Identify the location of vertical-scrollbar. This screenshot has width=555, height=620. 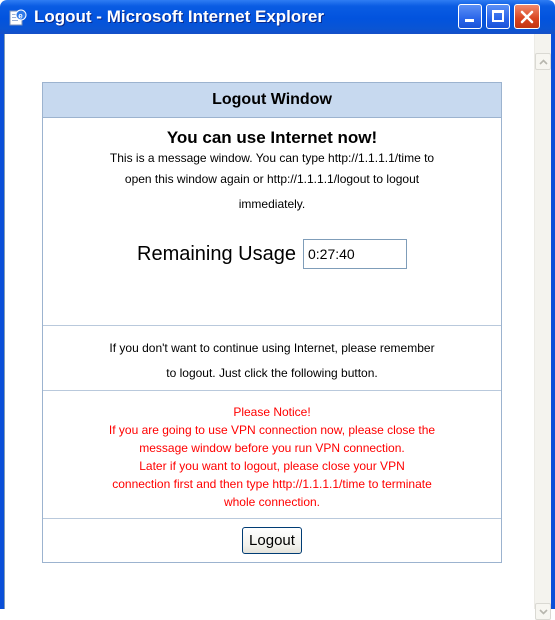
(542, 327).